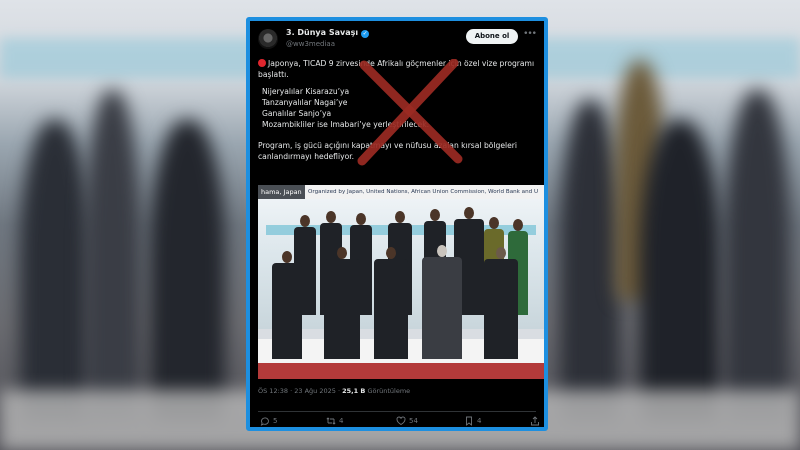 This screenshot has width=800, height=450. Describe the element at coordinates (315, 391) in the screenshot. I see `tweet-date: 23 Ağu 2025` at that location.